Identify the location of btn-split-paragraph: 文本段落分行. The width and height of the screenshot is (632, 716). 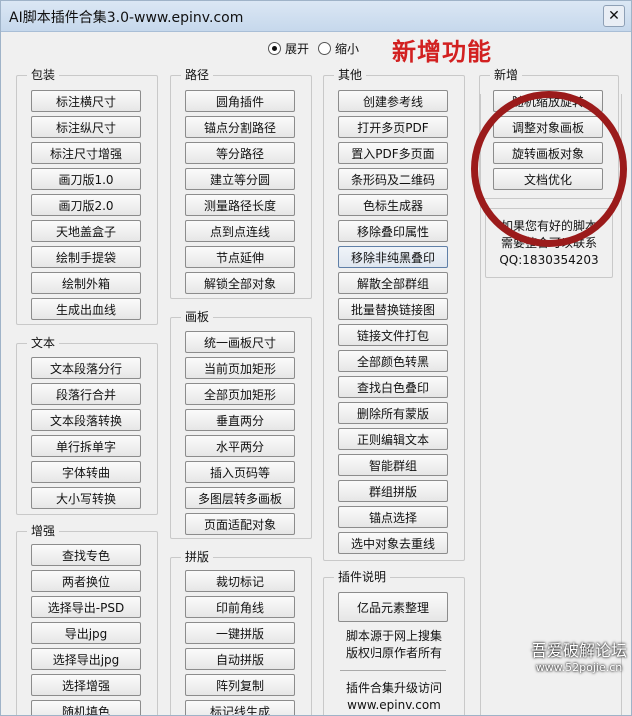
(86, 368).